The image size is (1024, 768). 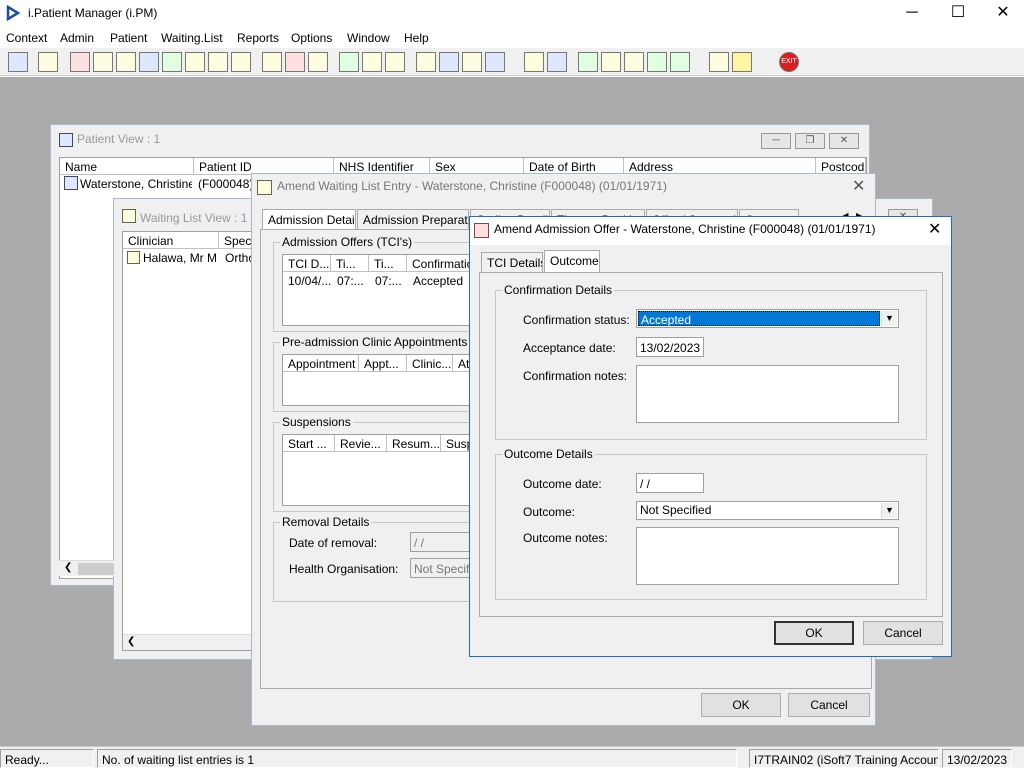 What do you see at coordinates (18, 62) in the screenshot?
I see `patient-icon` at bounding box center [18, 62].